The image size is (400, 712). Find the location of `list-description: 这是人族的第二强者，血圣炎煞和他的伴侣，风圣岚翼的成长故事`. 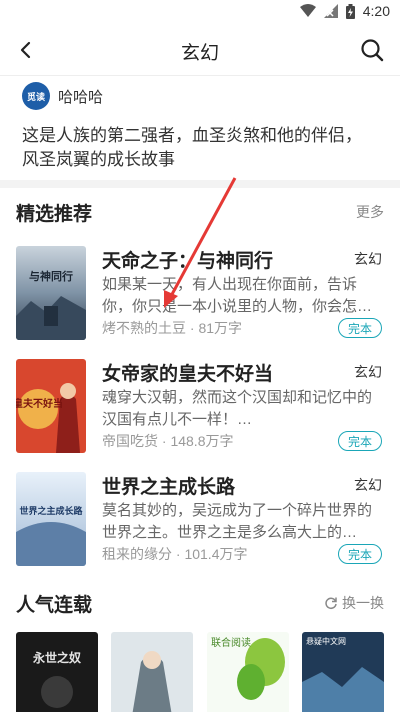

list-description: 这是人族的第二强者，血圣炎煞和他的伴侣，风圣岚翼的成长故事 is located at coordinates (192, 147).